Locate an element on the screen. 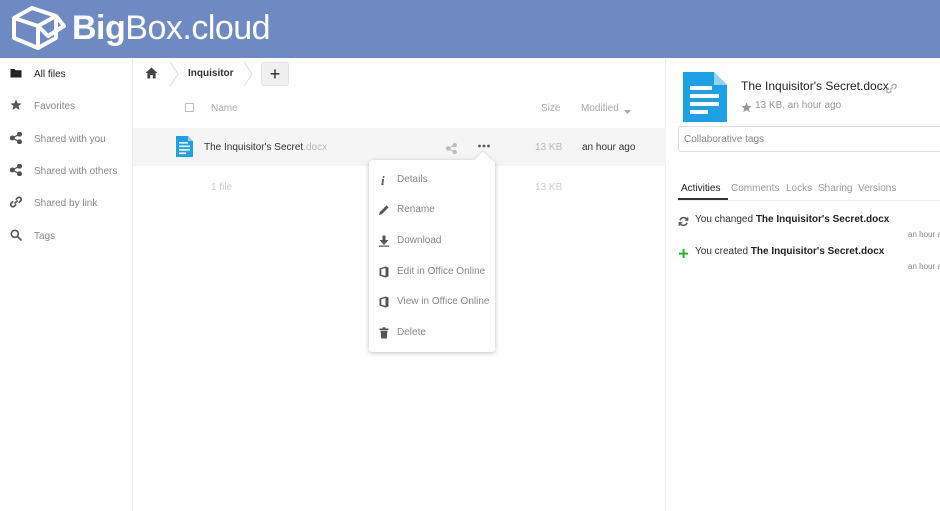 Image resolution: width=940 pixels, height=511 pixels. menu-item-download: Download is located at coordinates (432, 241).